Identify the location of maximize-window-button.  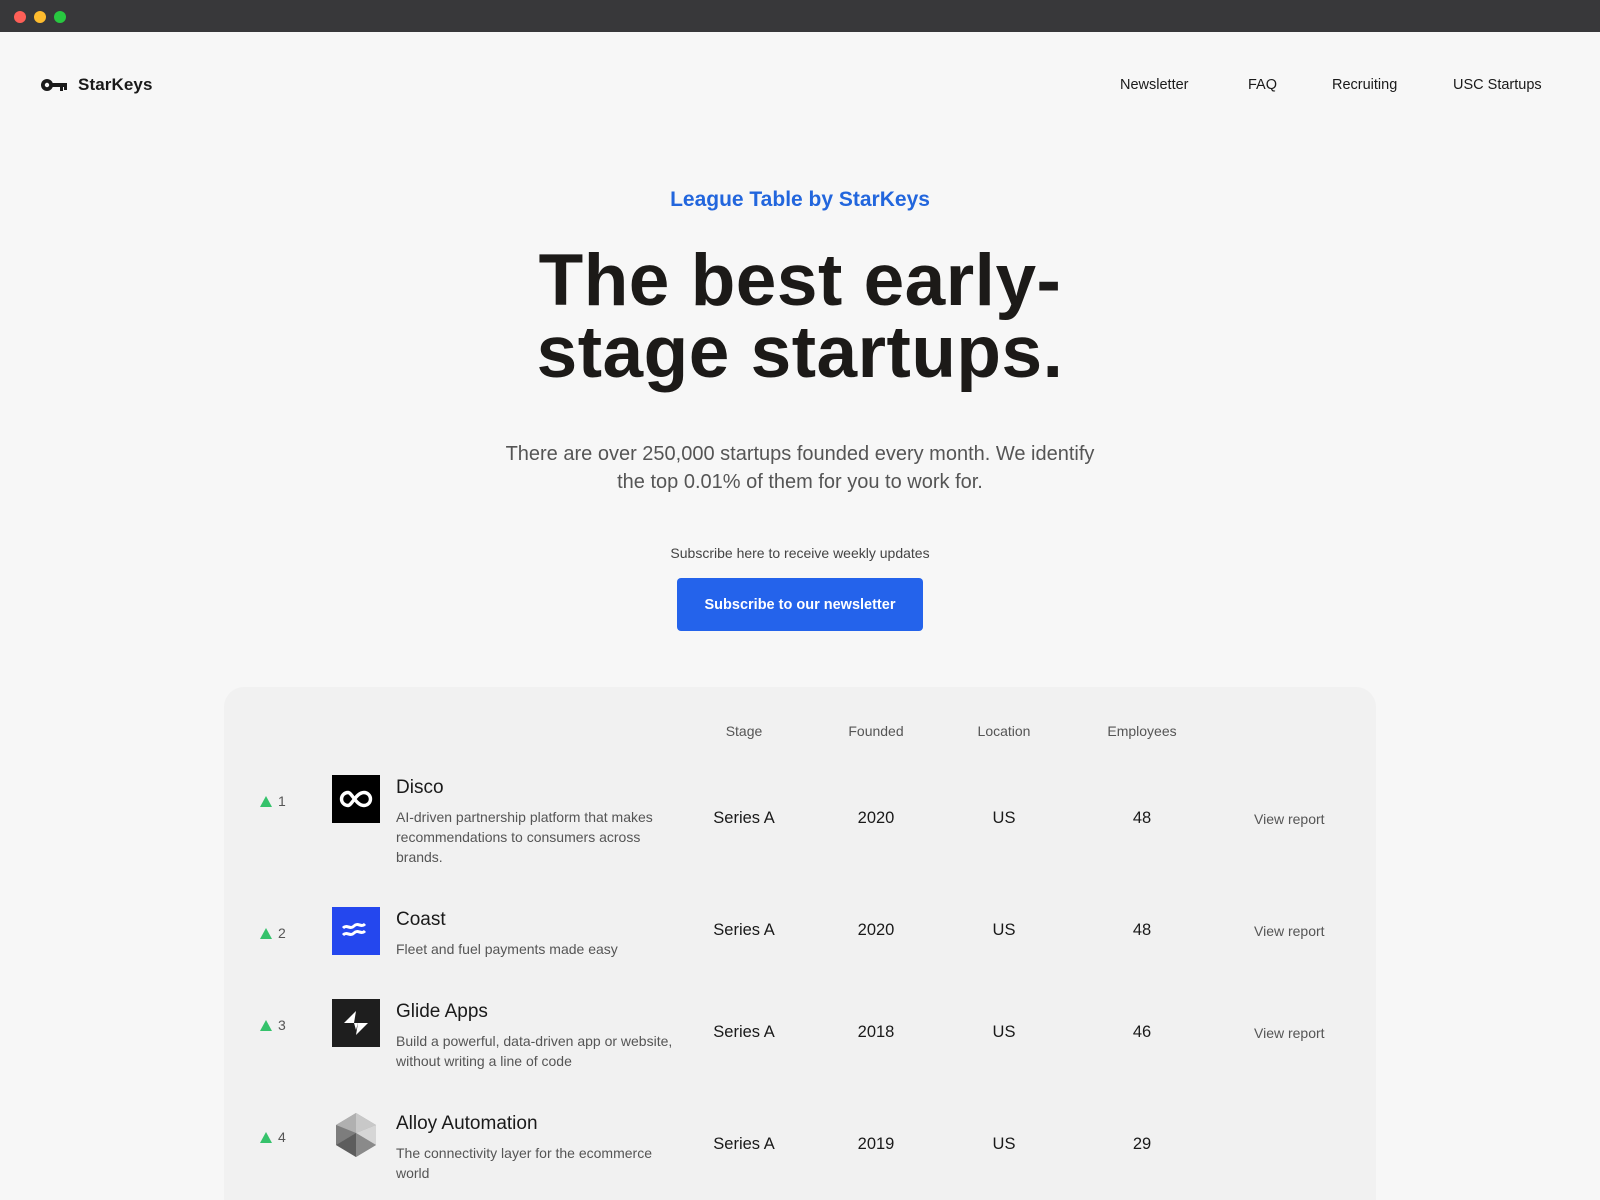
(60, 17).